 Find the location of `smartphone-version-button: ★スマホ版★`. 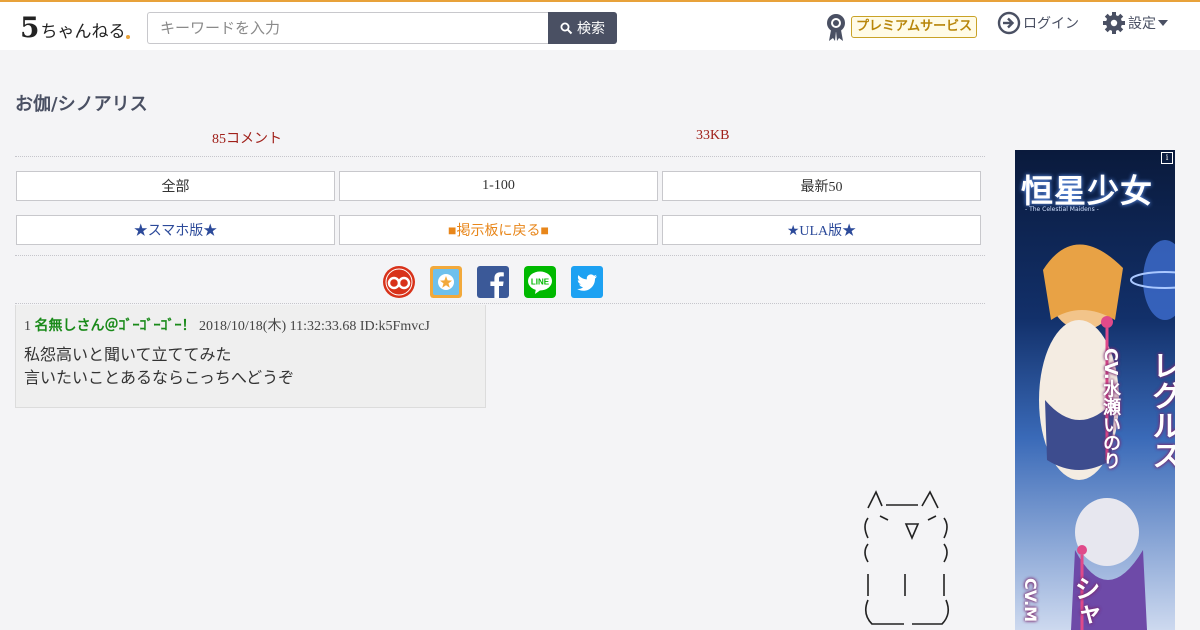

smartphone-version-button: ★スマホ版★ is located at coordinates (175, 230).